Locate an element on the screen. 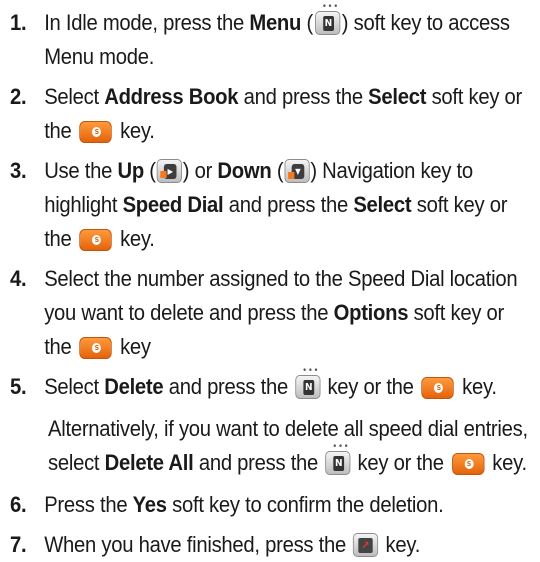 Image resolution: width=540 pixels, height=562 pixels. step-text: When you have finished, press the ↗ key. is located at coordinates (284, 545).